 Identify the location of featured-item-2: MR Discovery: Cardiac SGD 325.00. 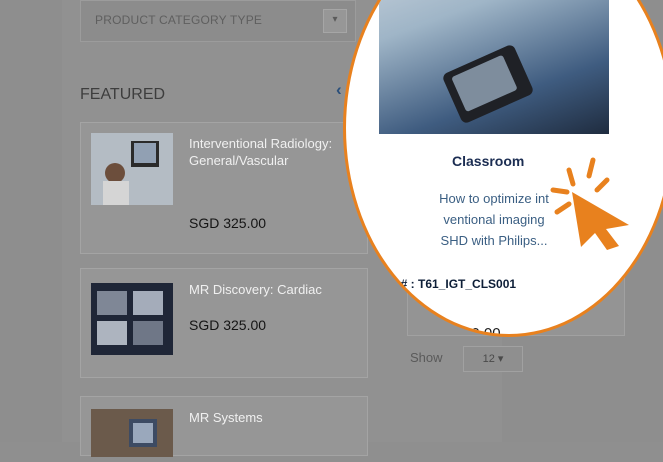
(224, 323).